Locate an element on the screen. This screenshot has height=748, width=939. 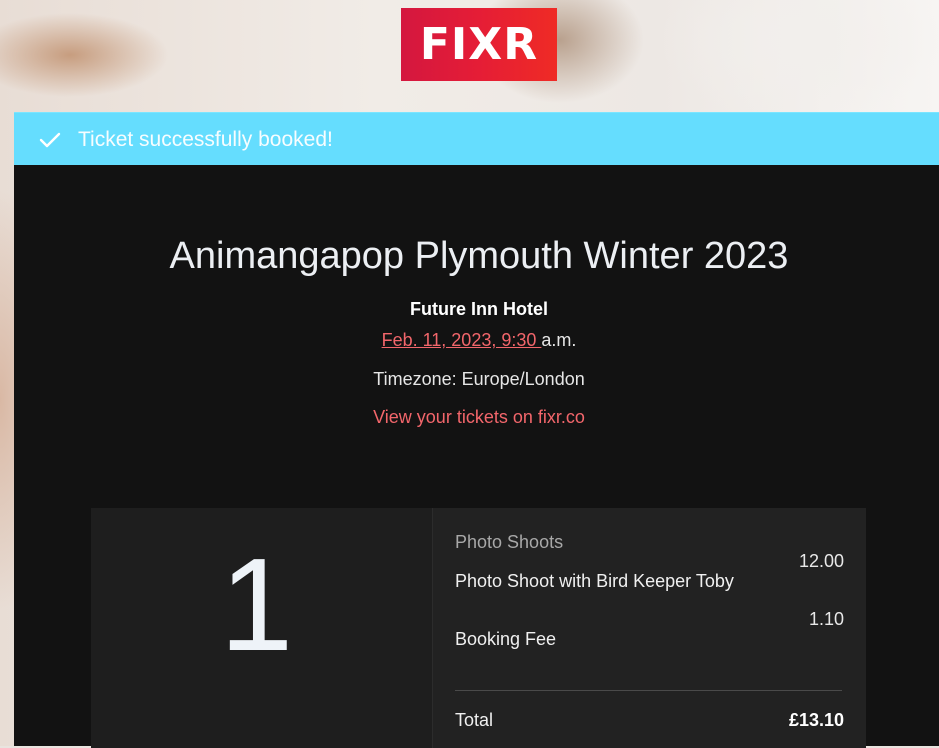
ticket-quantity-box: 1 is located at coordinates (262, 628).